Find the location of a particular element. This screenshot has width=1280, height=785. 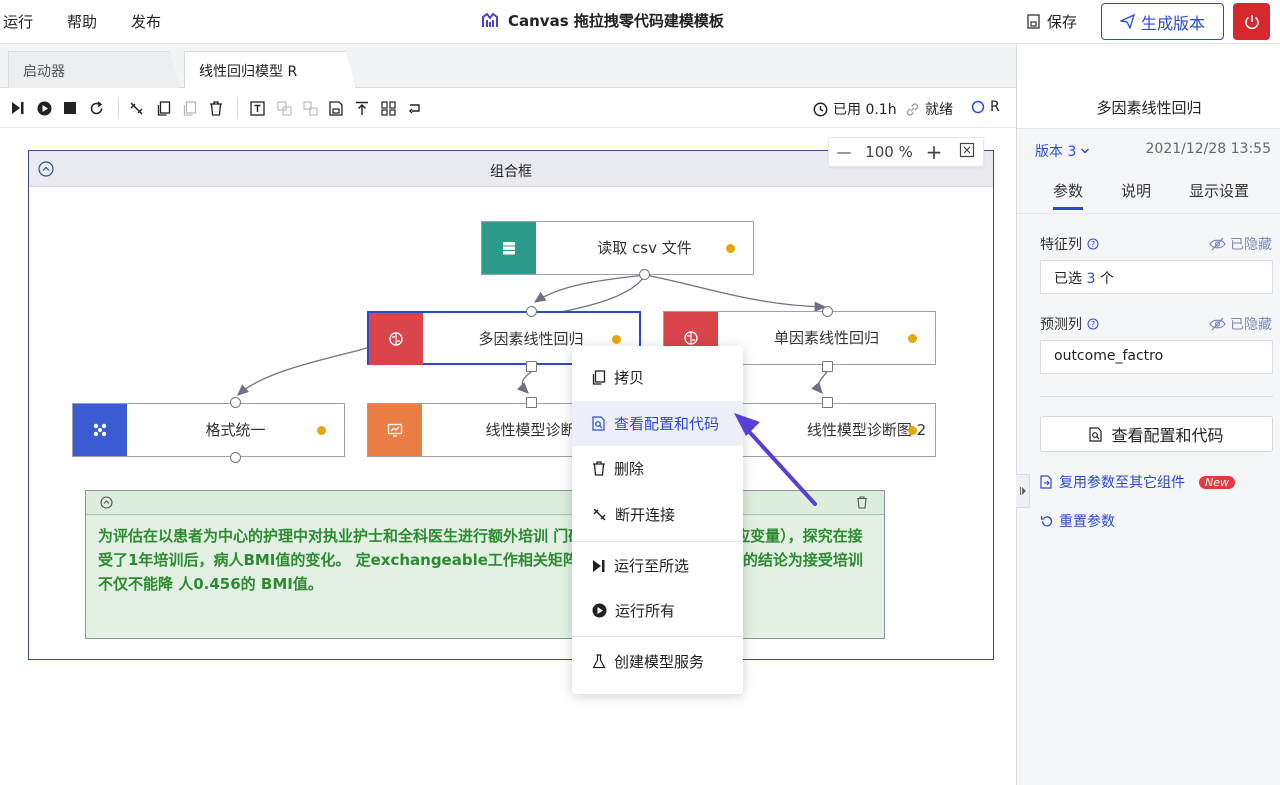

reuse-params-label: 复用参数至其它组件 is located at coordinates (1122, 483).